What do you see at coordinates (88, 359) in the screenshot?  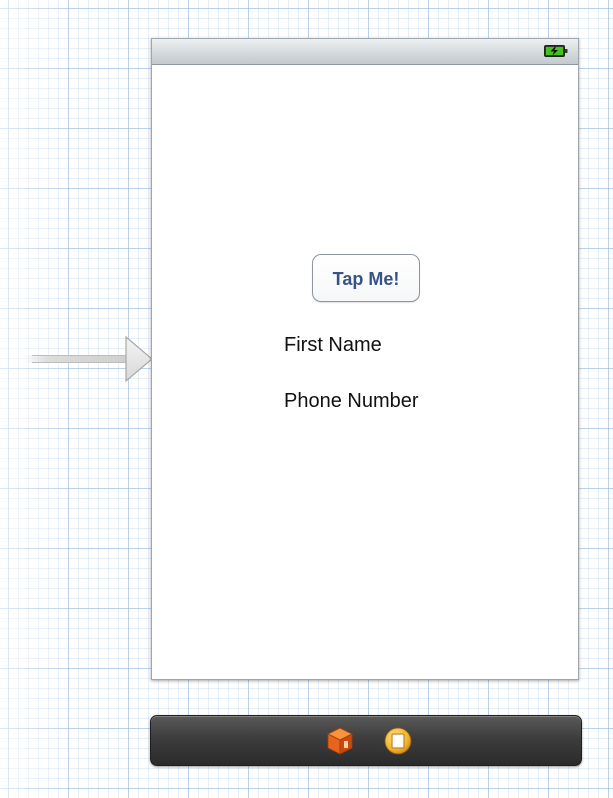 I see `entry-point-arrow-icon` at bounding box center [88, 359].